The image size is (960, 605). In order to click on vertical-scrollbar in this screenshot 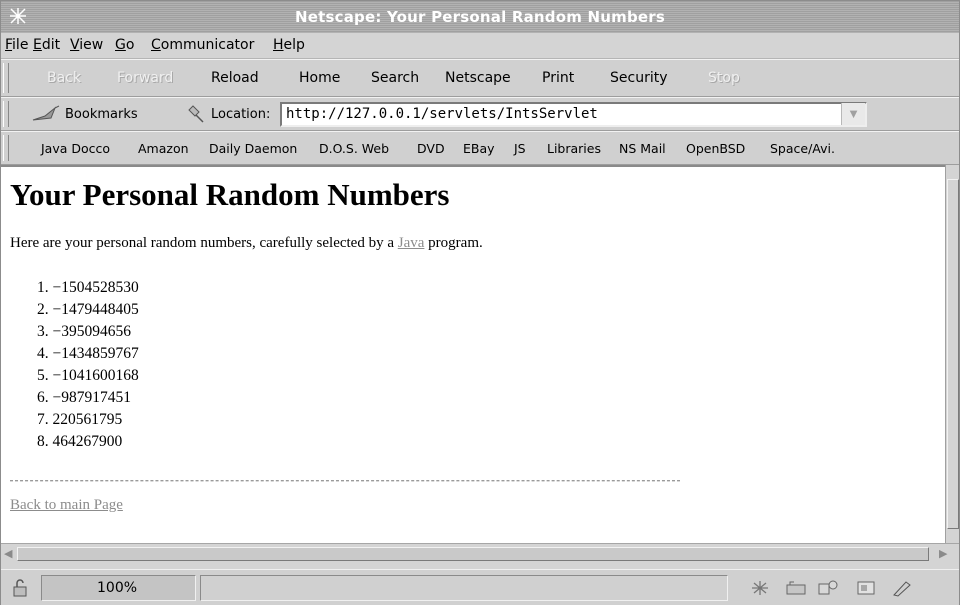, I will do `click(952, 354)`.